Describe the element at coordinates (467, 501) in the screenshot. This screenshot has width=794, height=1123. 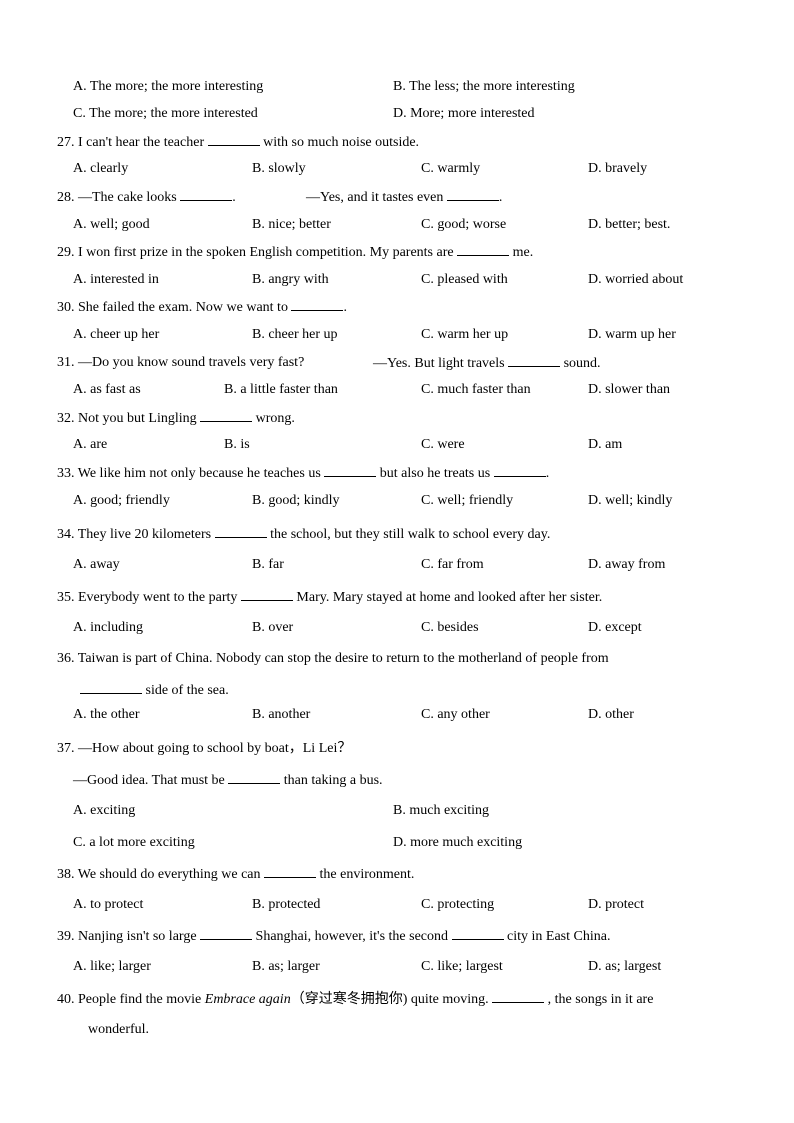
I see `q33-option-c: C. well; friendly` at that location.